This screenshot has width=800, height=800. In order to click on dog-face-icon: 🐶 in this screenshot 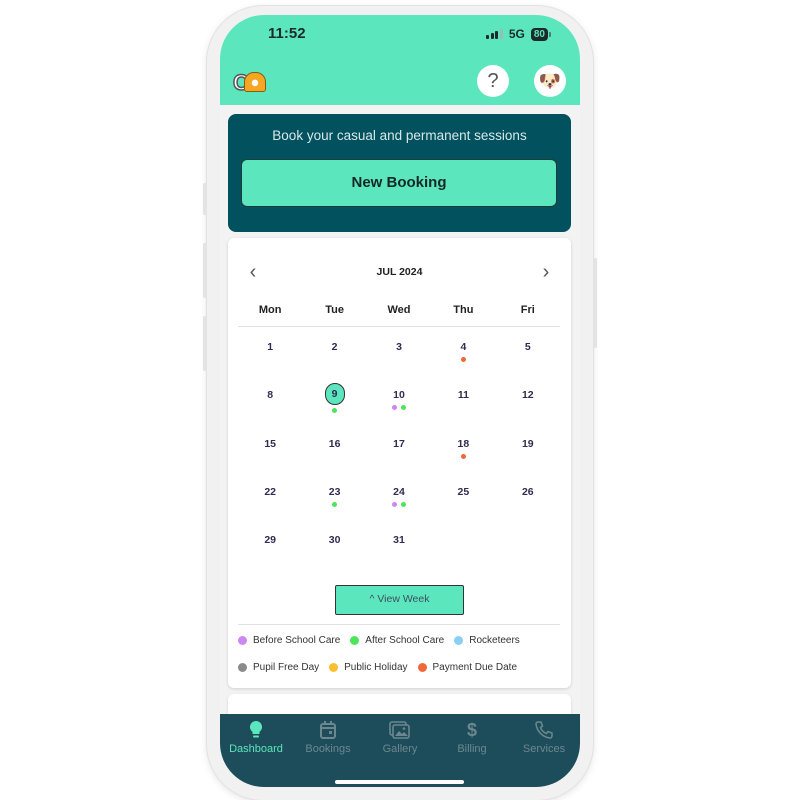, I will do `click(550, 81)`.